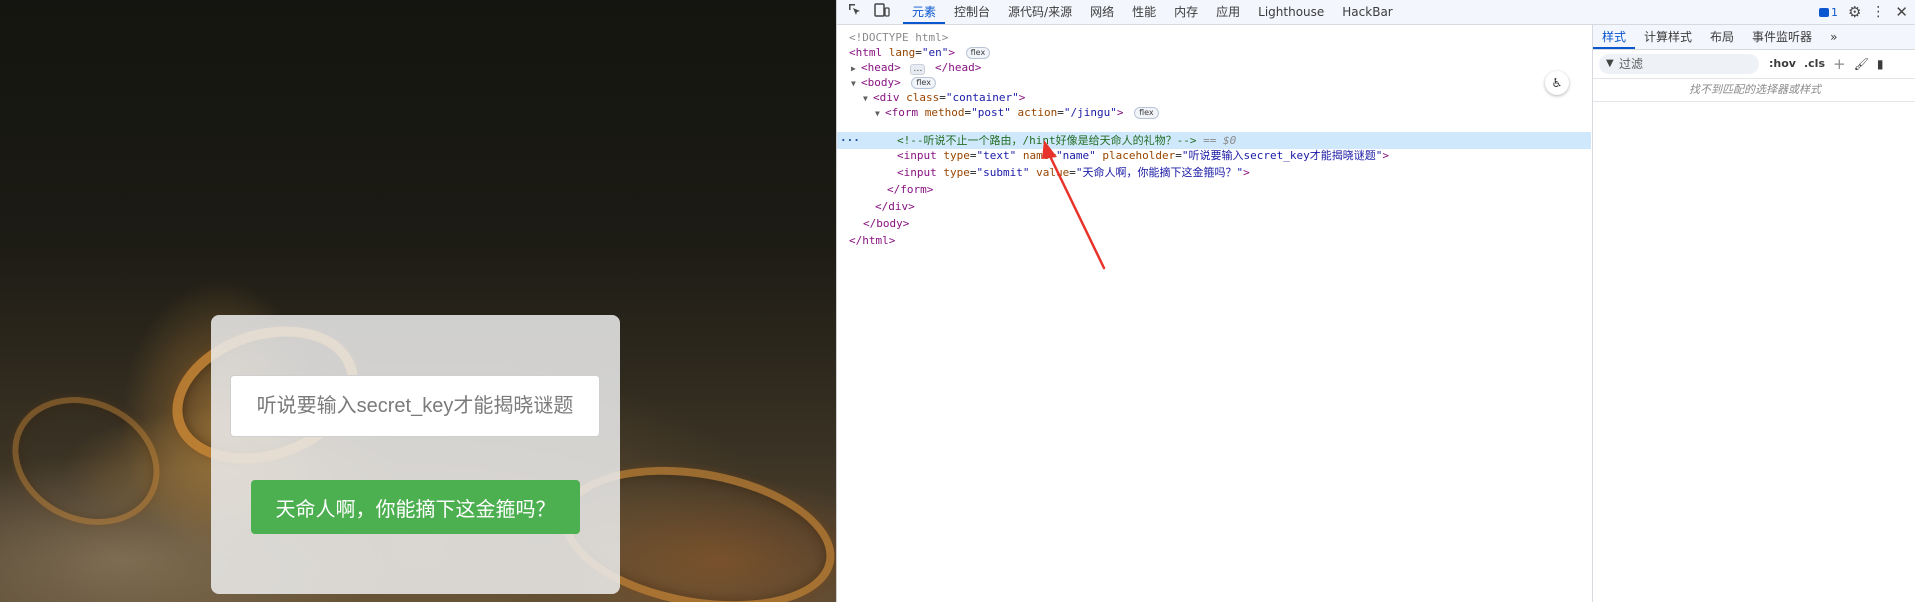 The image size is (1915, 602). Describe the element at coordinates (880, 113) in the screenshot. I see `collapse-triangle-icon: ▼` at that location.